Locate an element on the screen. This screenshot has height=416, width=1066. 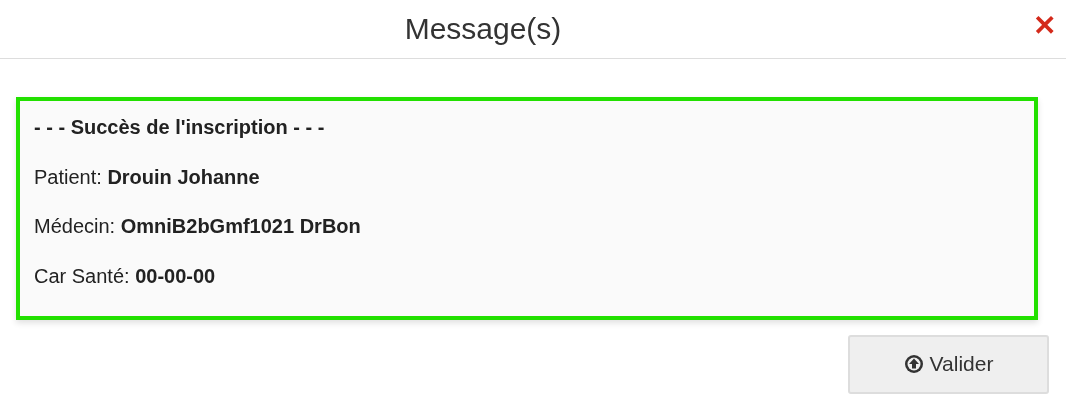
validate-button: Valider is located at coordinates (948, 364).